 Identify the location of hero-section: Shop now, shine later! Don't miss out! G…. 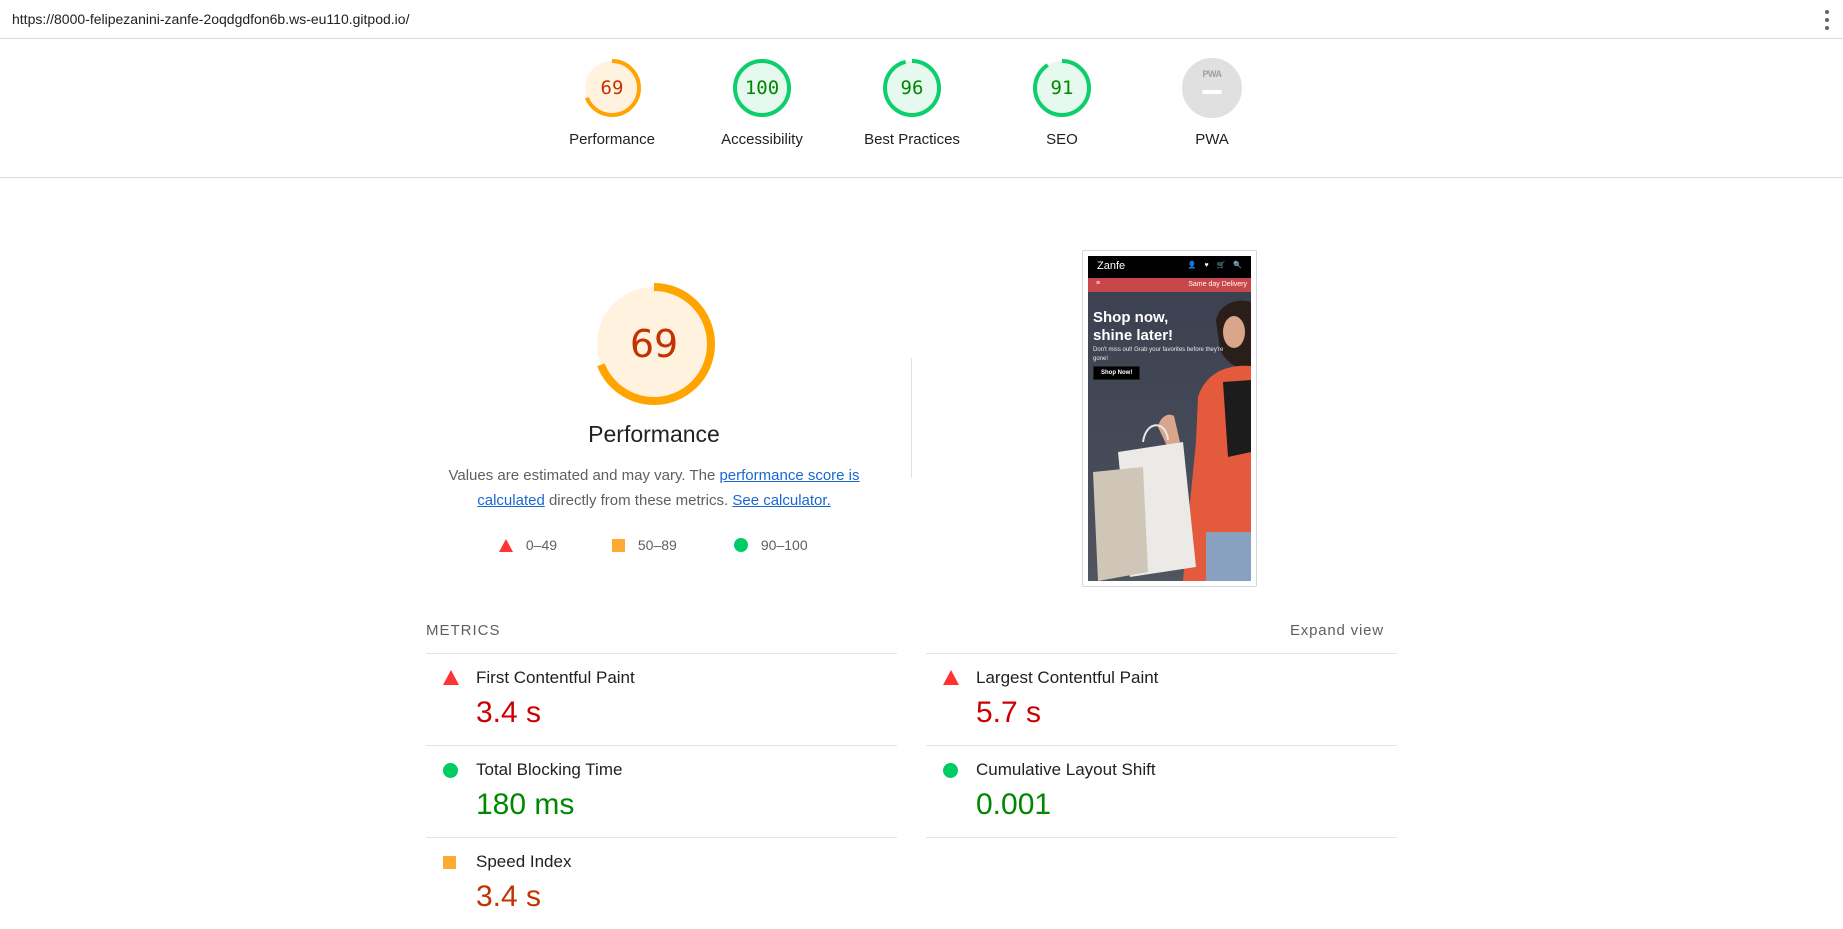
(1169, 436).